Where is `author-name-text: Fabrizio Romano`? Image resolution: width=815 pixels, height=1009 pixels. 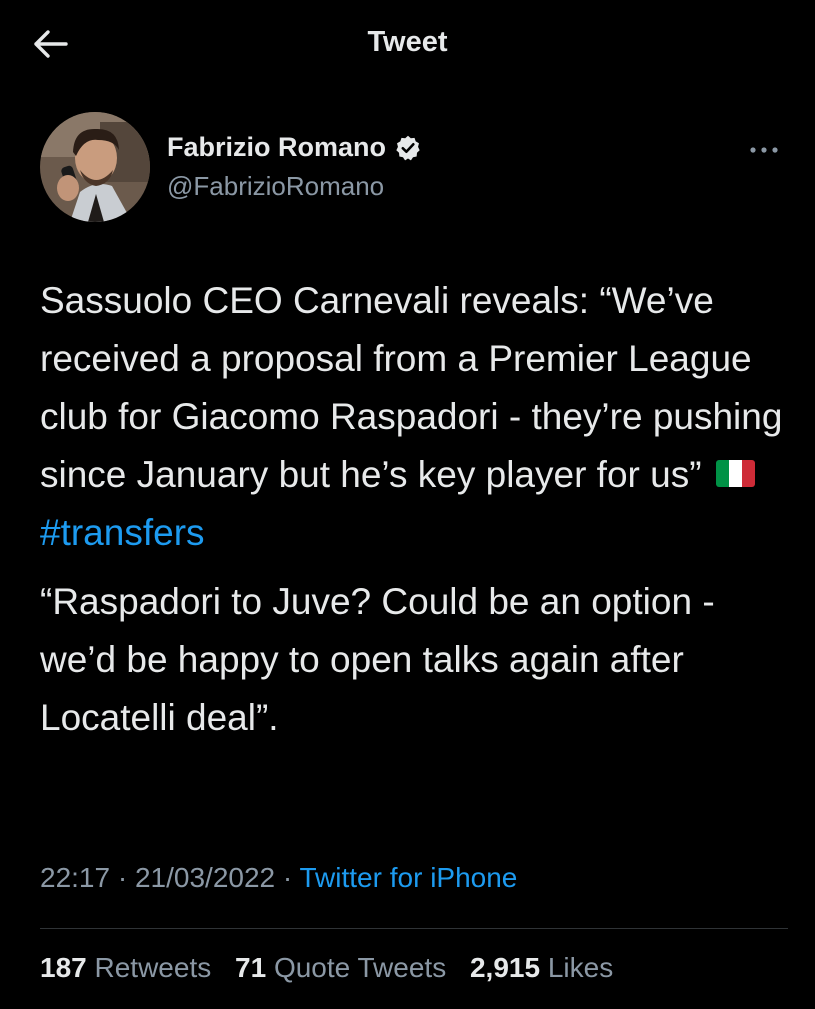 author-name-text: Fabrizio Romano is located at coordinates (277, 147).